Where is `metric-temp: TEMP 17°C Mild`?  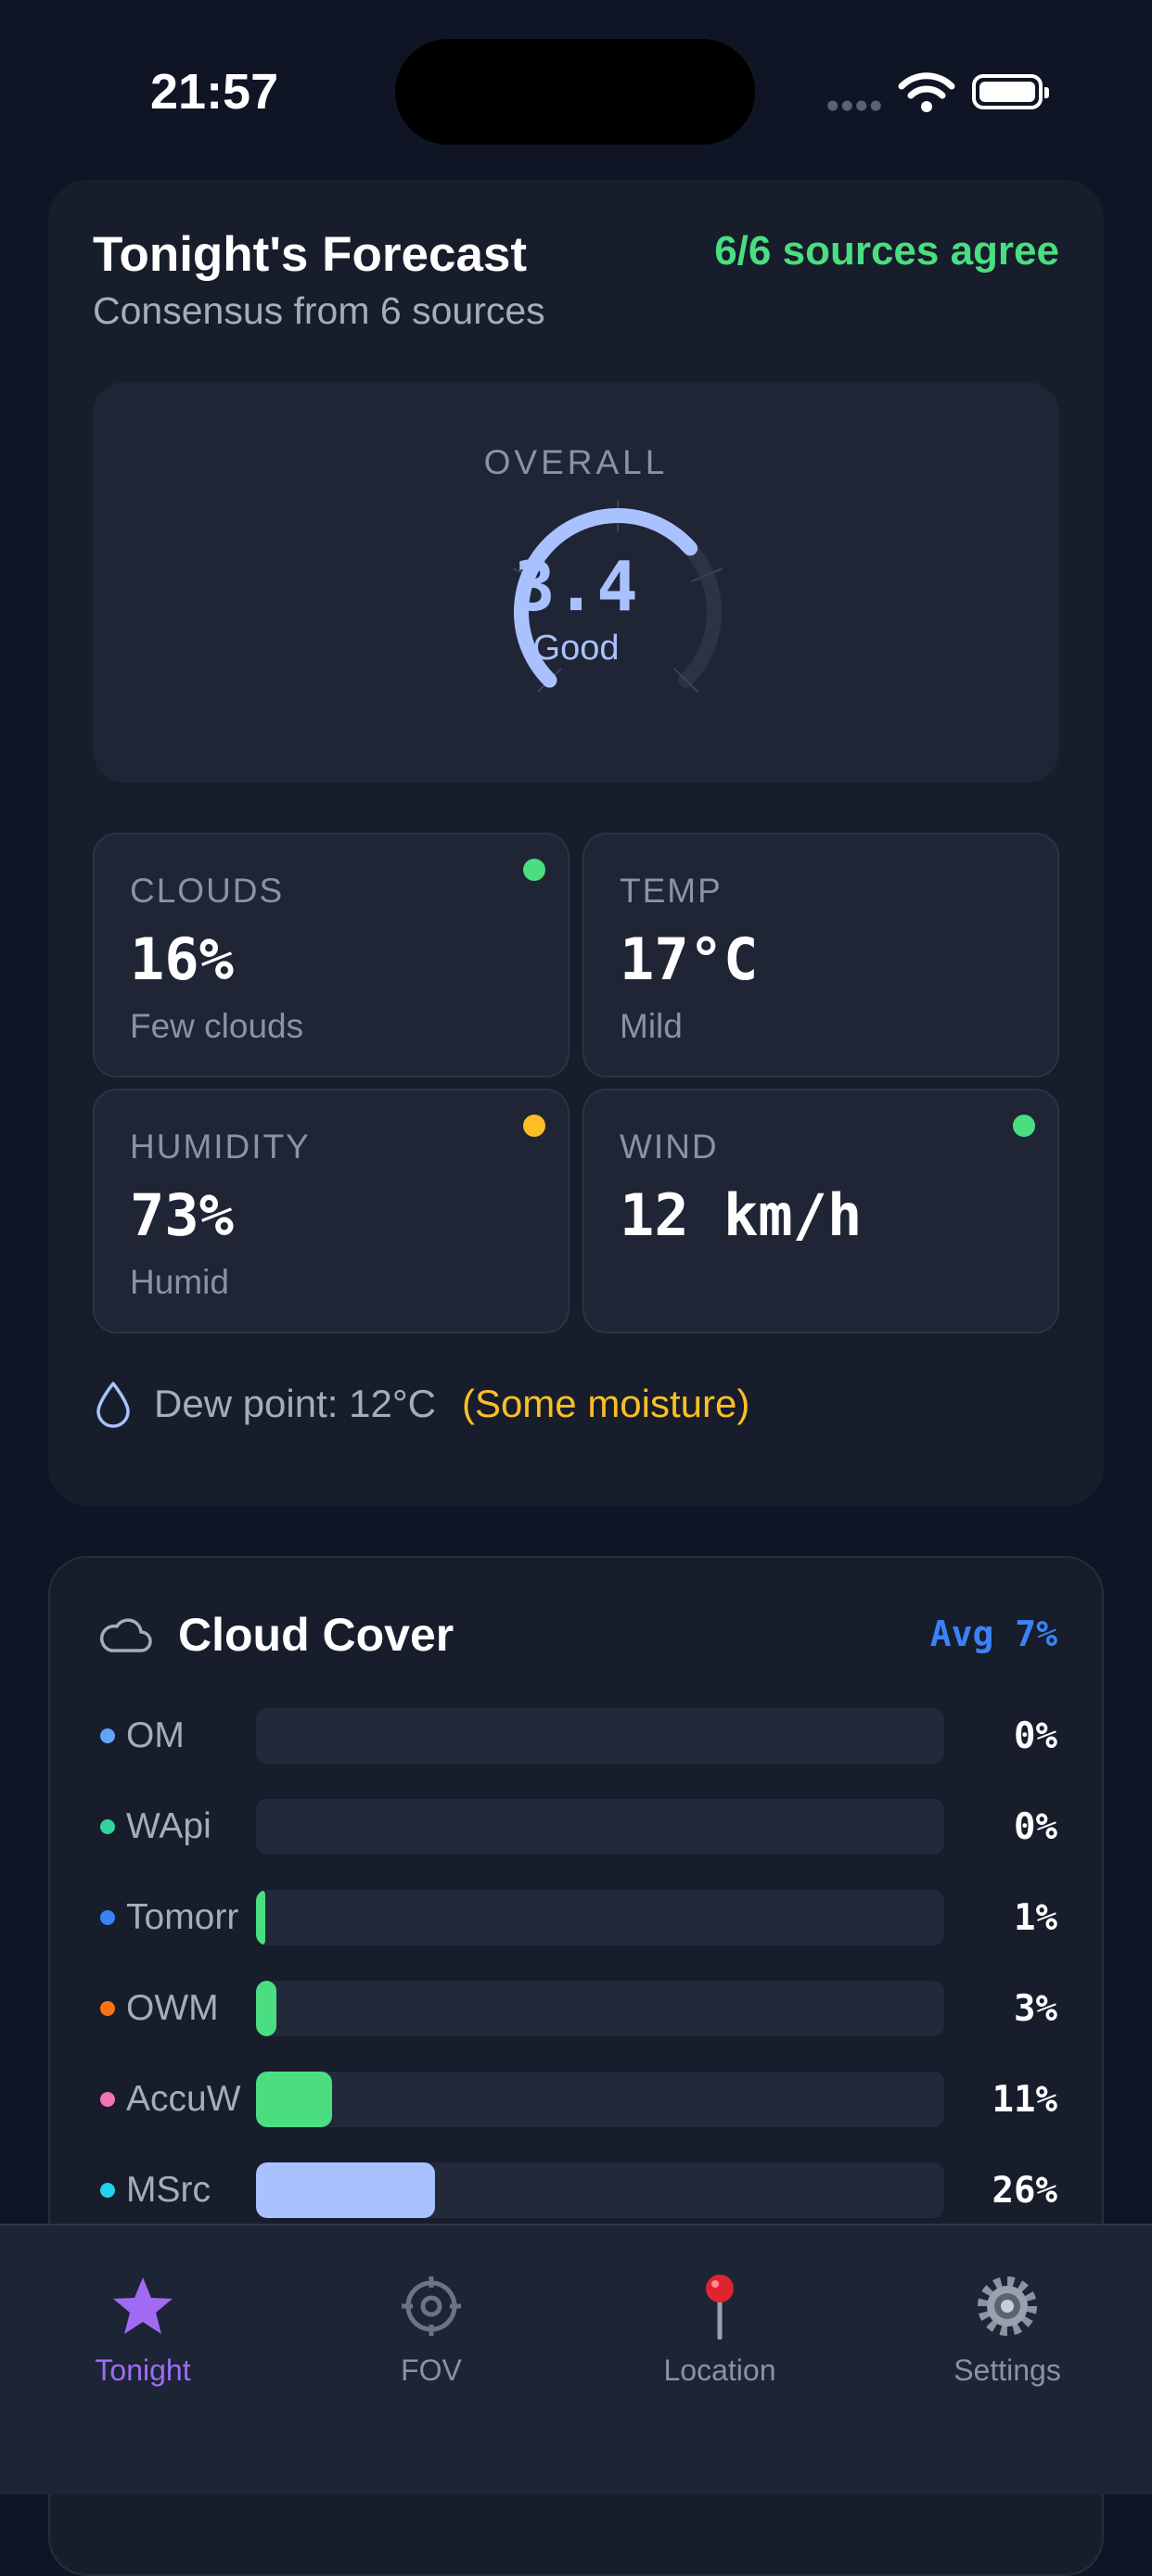
metric-temp: TEMP 17°C Mild is located at coordinates (820, 956).